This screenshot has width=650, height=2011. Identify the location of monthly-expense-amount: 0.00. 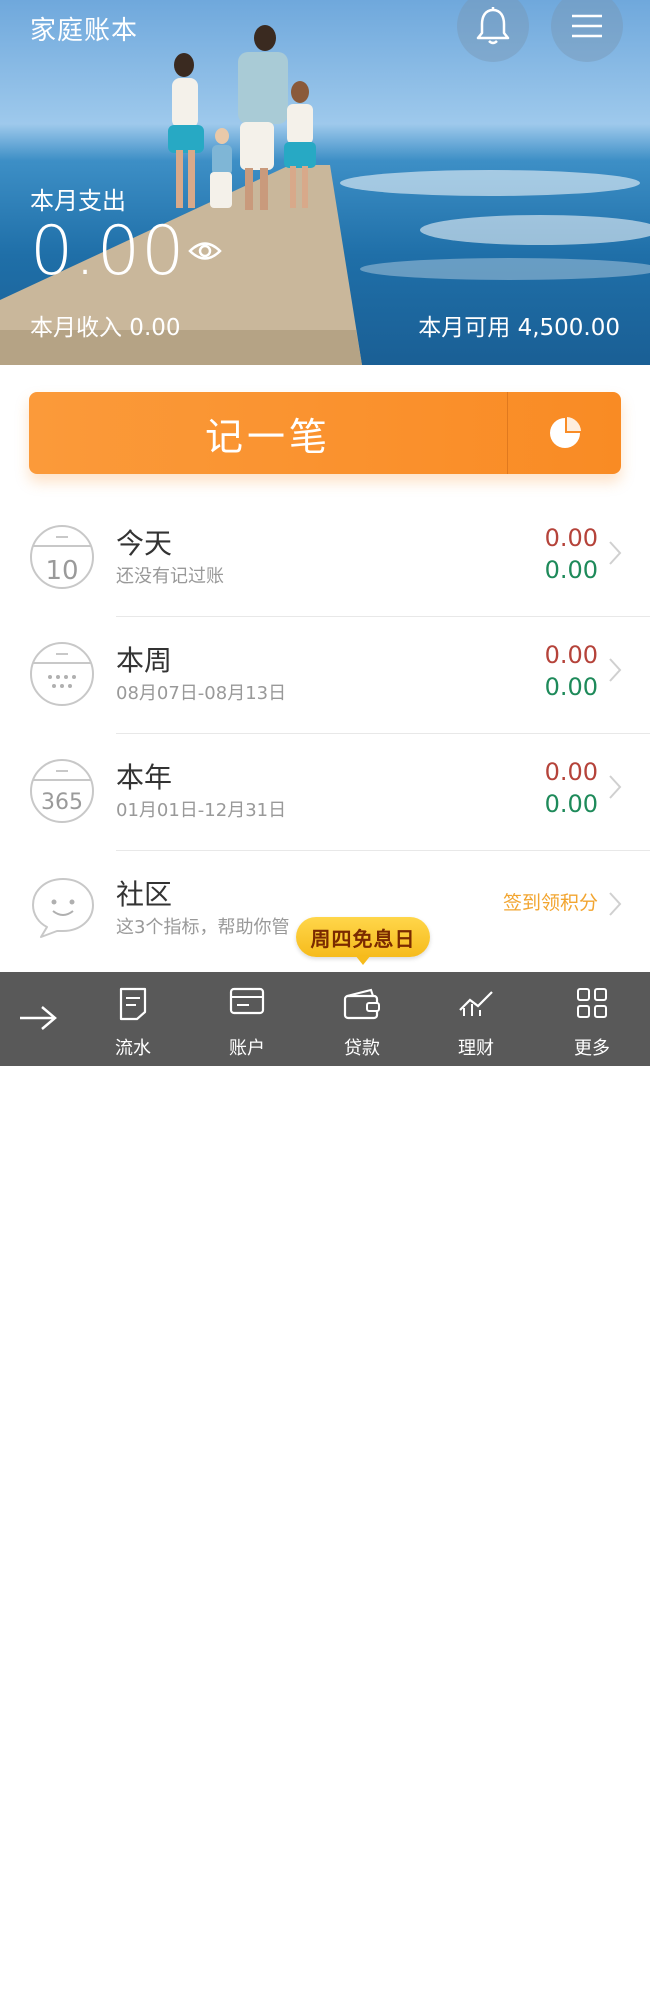
(108, 251).